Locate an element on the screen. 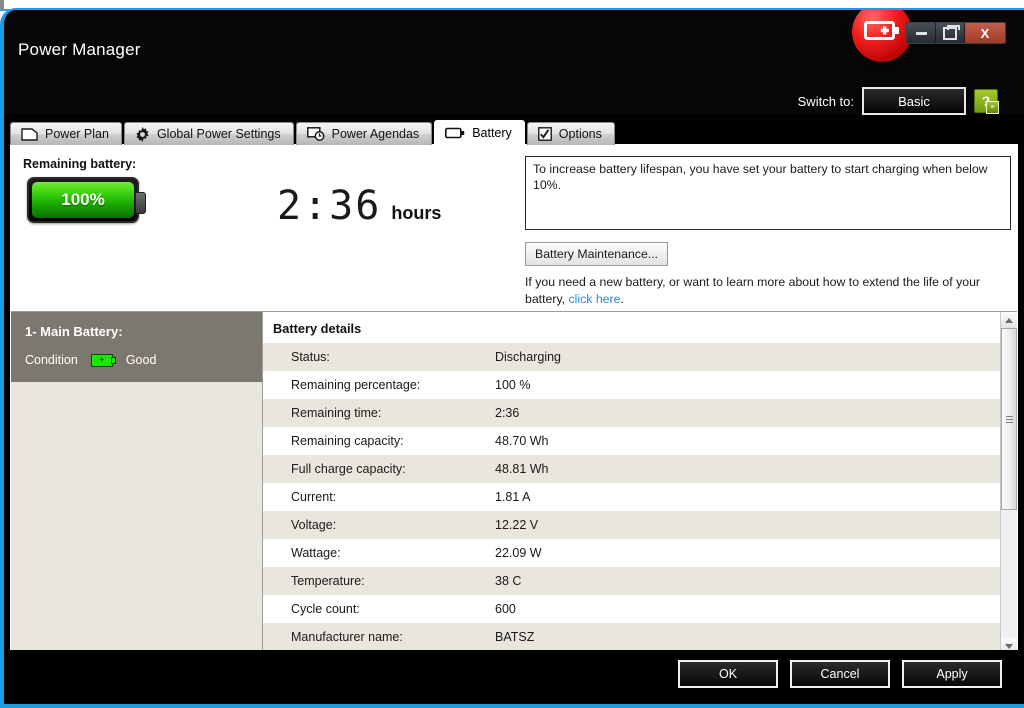  detail-row: Current: 1.81 A is located at coordinates (640, 497).